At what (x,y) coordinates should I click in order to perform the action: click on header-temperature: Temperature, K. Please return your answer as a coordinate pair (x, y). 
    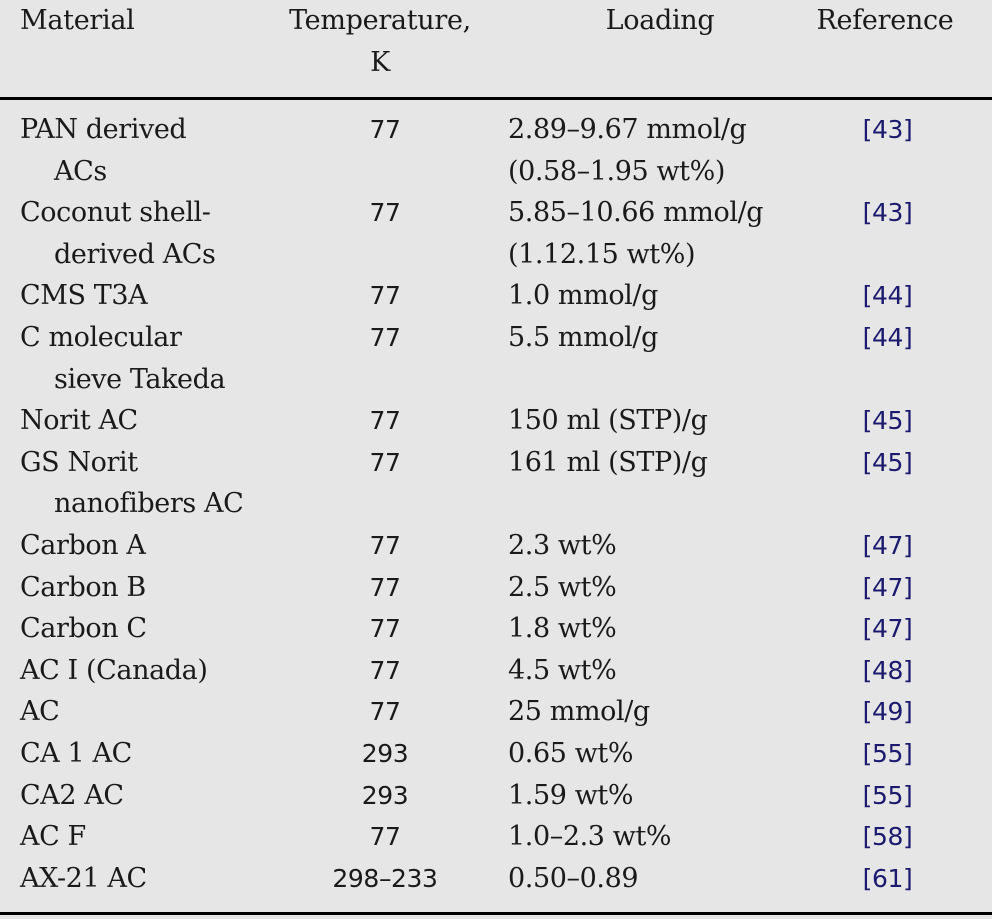
    Looking at the image, I should click on (380, 41).